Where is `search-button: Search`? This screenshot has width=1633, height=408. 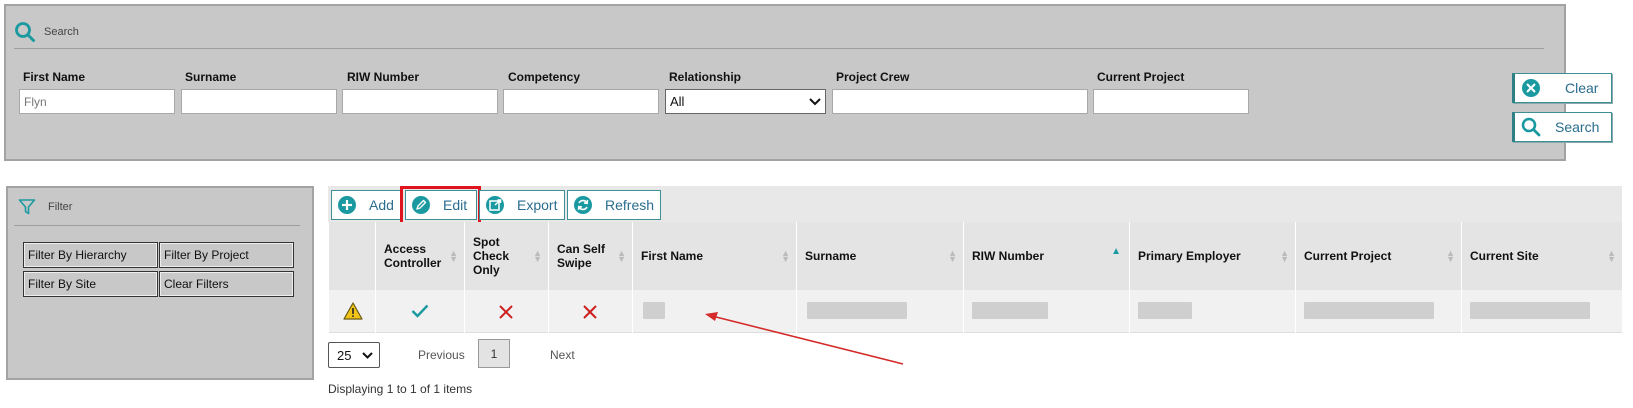
search-button: Search is located at coordinates (1562, 127).